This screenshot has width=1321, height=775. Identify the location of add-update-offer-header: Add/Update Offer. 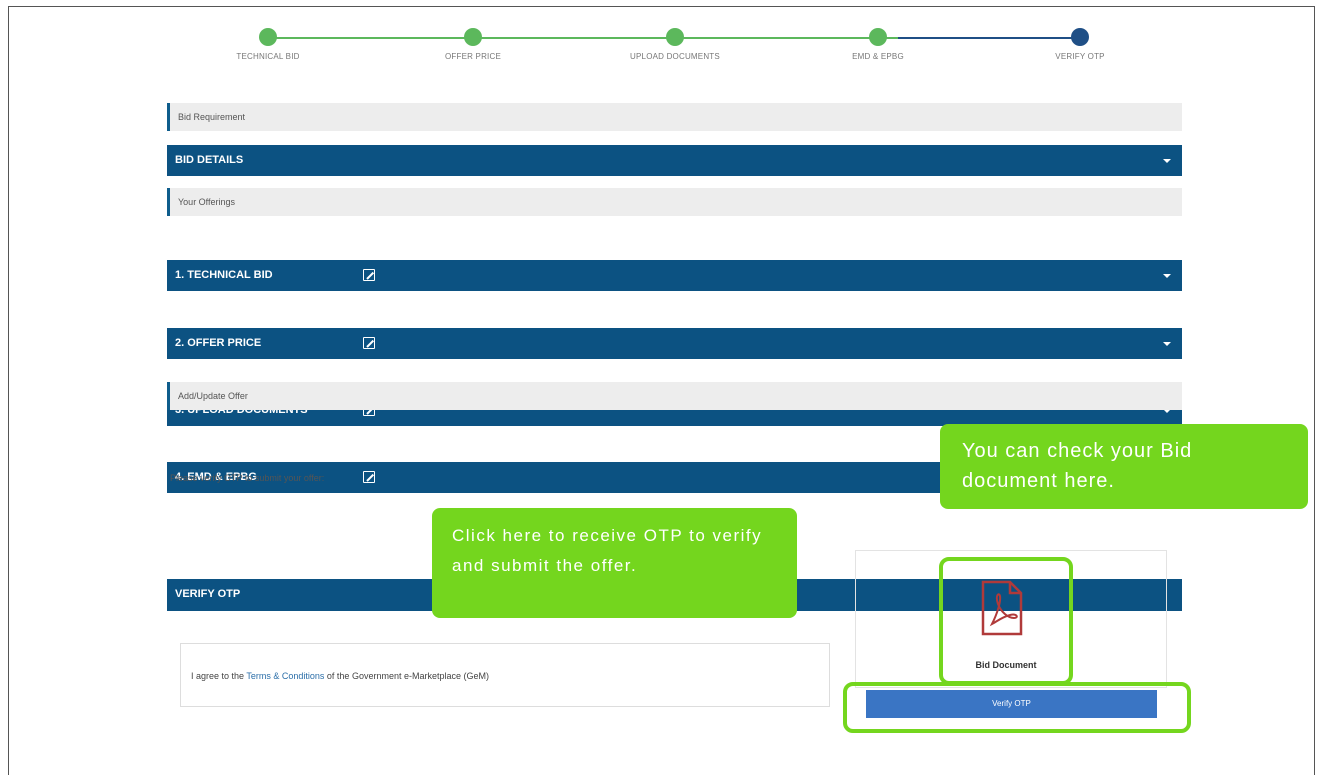
(674, 396).